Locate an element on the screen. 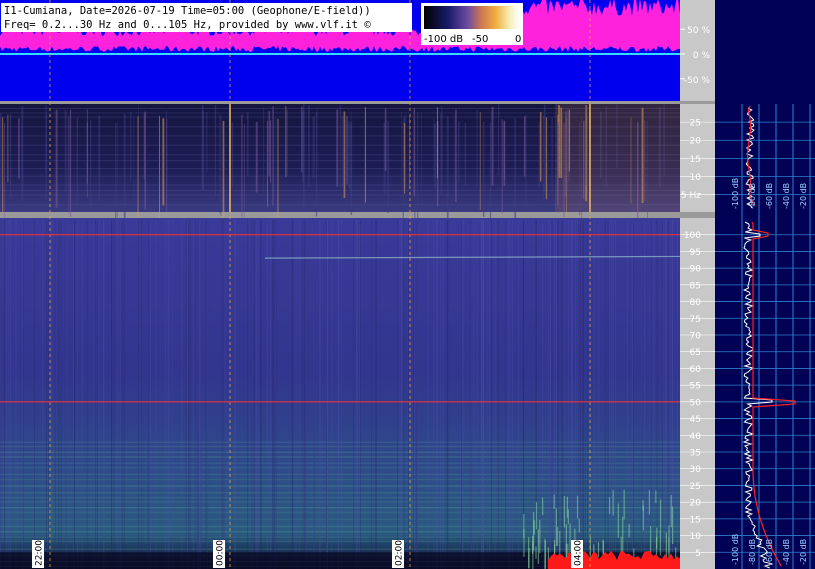 The height and width of the screenshot is (569, 815). time-label: 22:00 is located at coordinates (40, 553).